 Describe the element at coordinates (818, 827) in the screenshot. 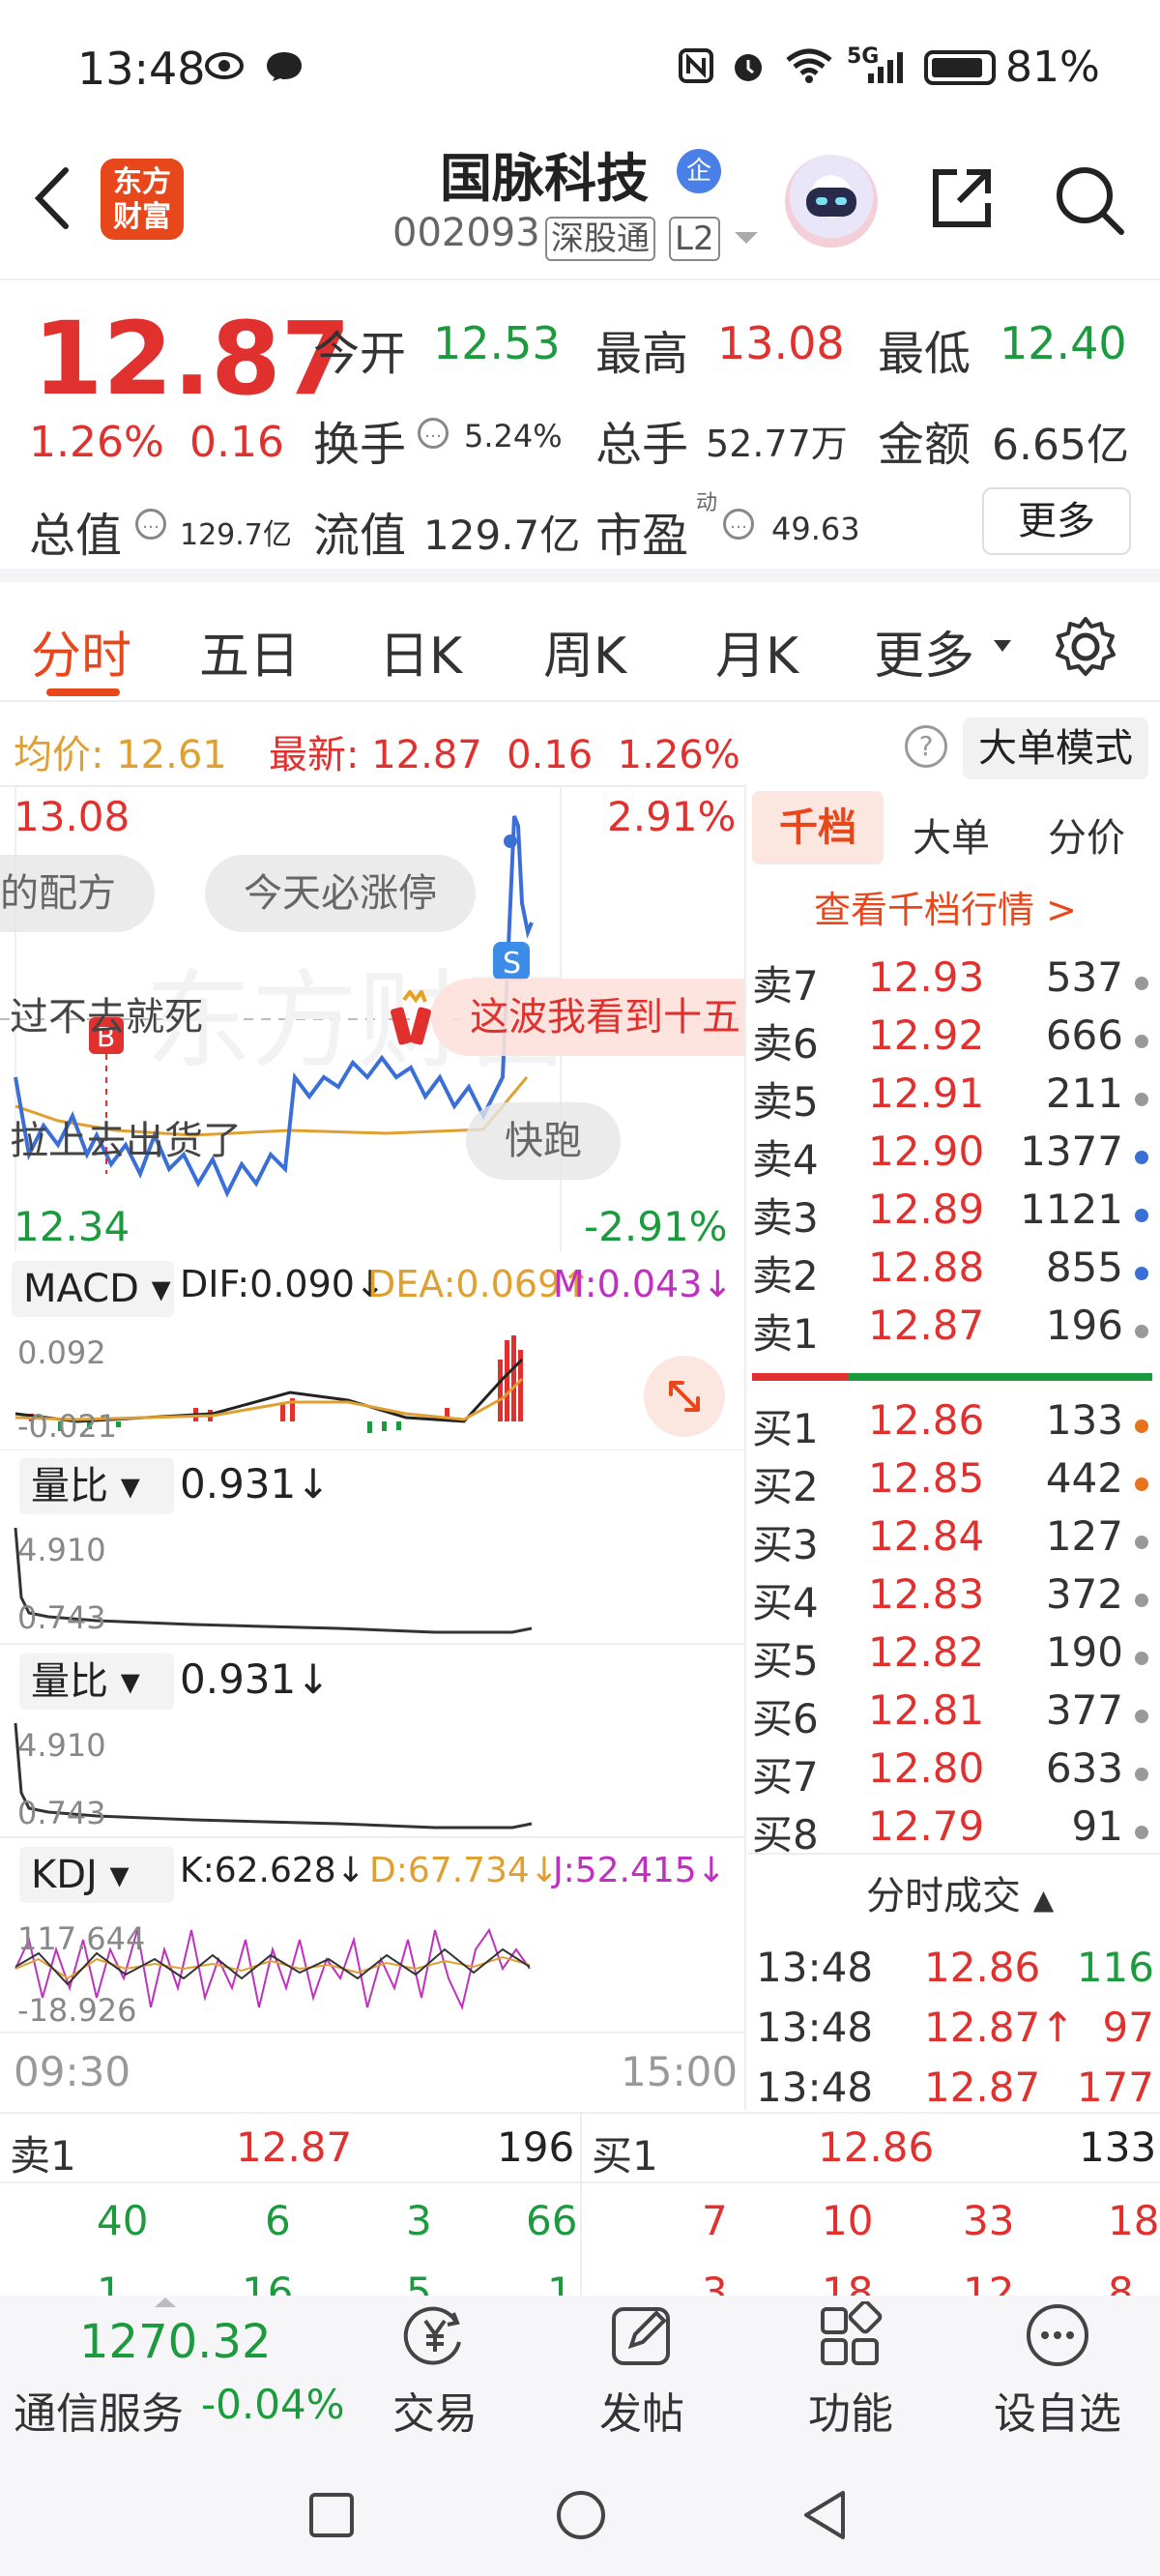

I see `tab-thousand-levels: 千档` at that location.